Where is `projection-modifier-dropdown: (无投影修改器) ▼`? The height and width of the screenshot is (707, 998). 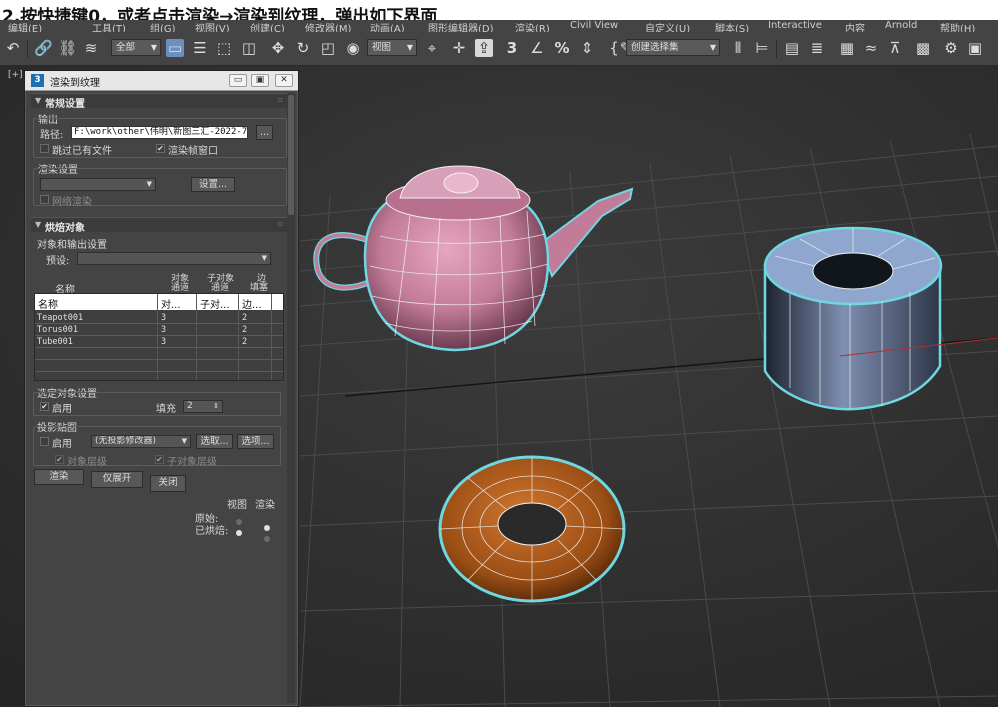
projection-modifier-dropdown: (无投影修改器) ▼ is located at coordinates (141, 441).